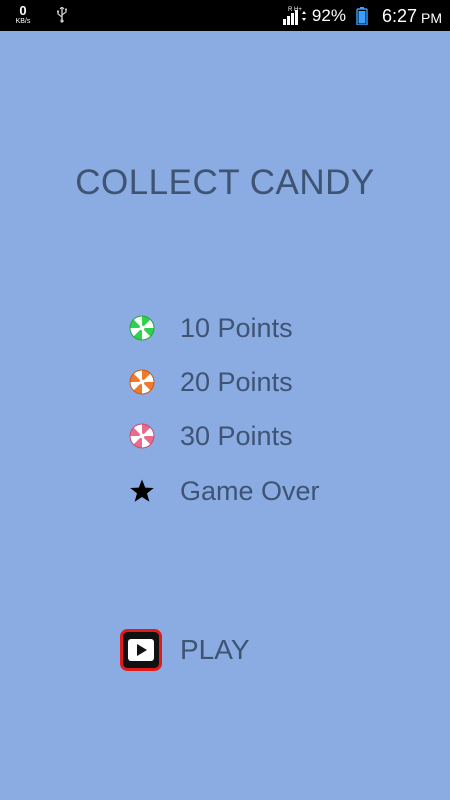 This screenshot has width=450, height=800. I want to click on status-bar: 0 KB/s R H+ 92% 6:27 PM, so click(225, 15).